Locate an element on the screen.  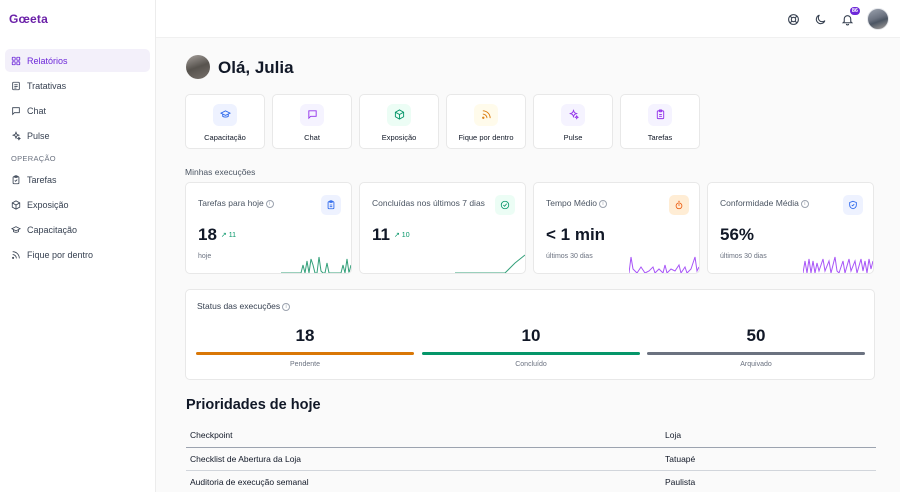
status-arquivado: 50 Arquivado is located at coordinates (756, 347).